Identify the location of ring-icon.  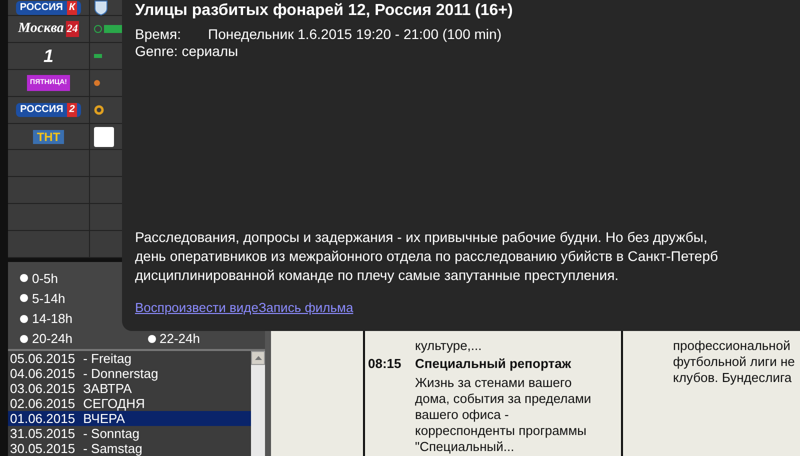
(99, 109).